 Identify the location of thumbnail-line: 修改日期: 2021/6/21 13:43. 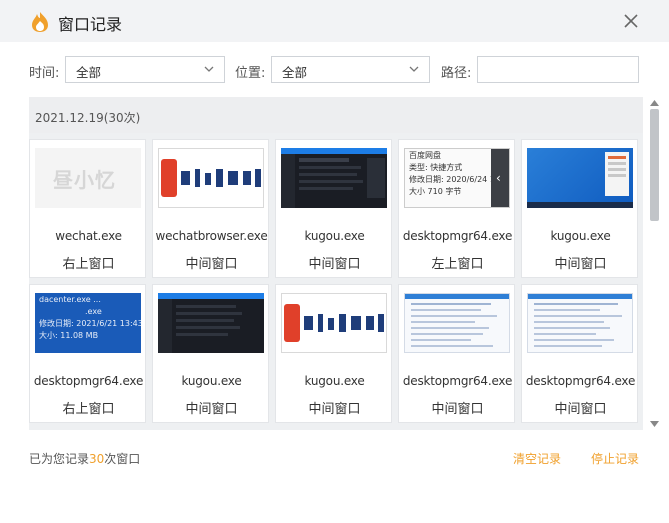
(90, 323).